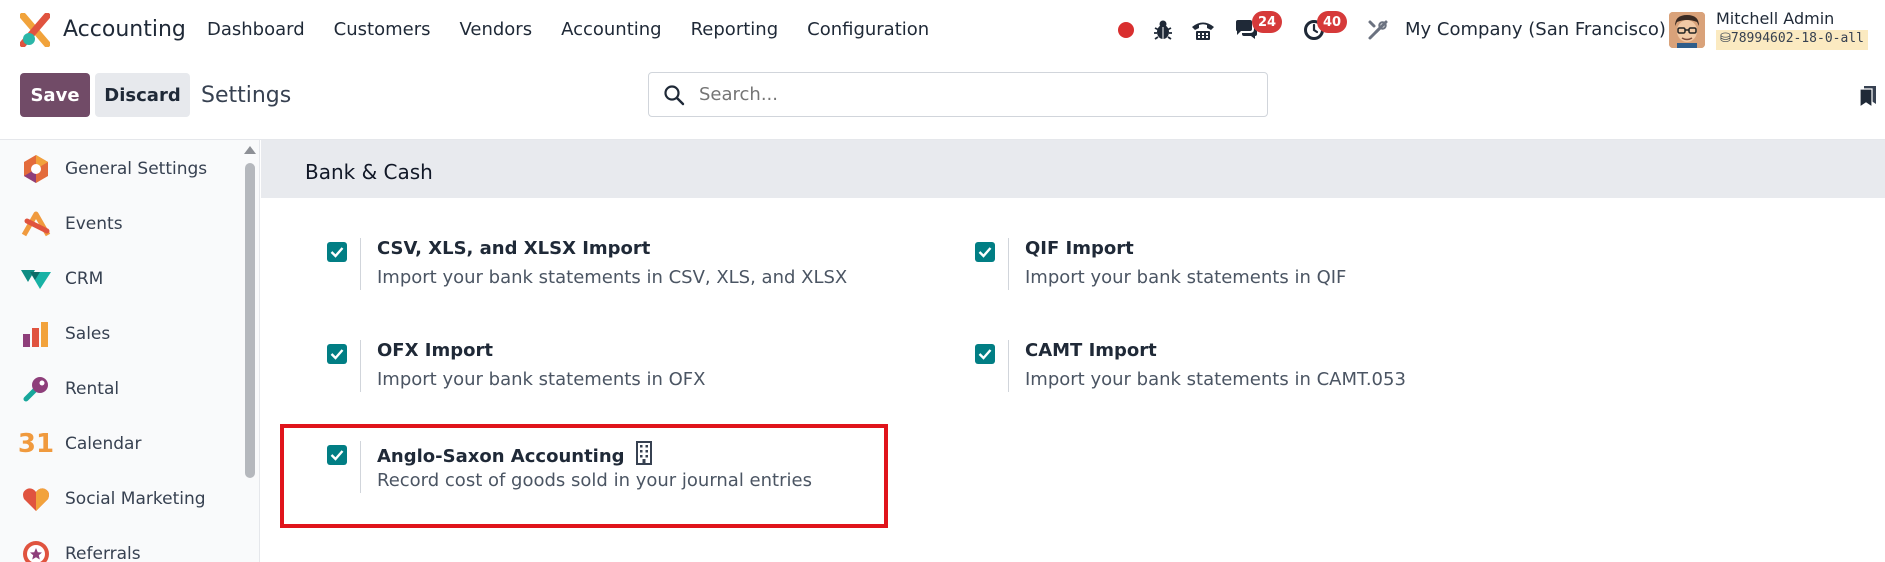  Describe the element at coordinates (250, 150) in the screenshot. I see `scroll-up-arrow-icon` at that location.